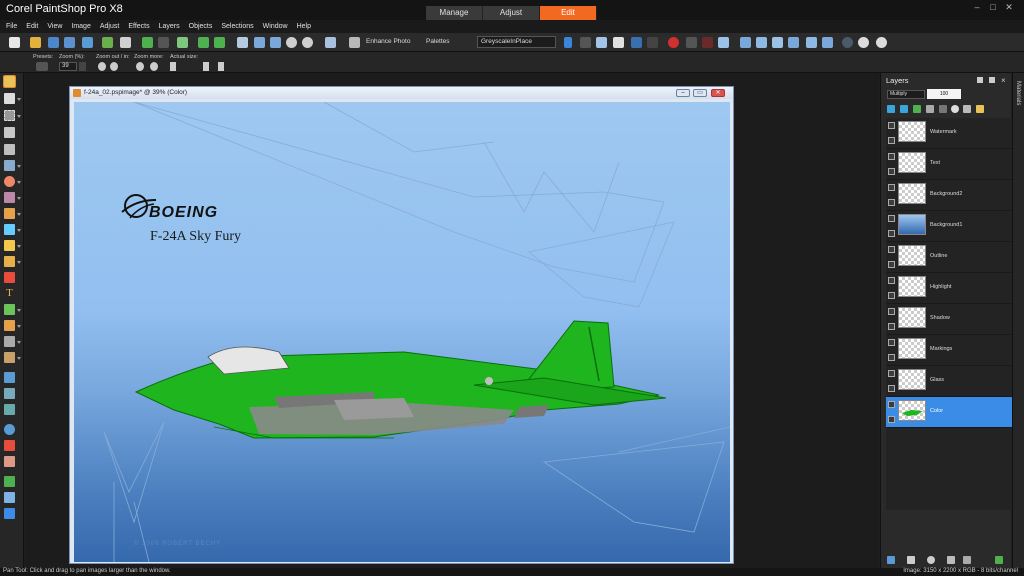 Image resolution: width=1024 pixels, height=576 pixels. What do you see at coordinates (955, 109) in the screenshot?
I see `visibility-icon` at bounding box center [955, 109].